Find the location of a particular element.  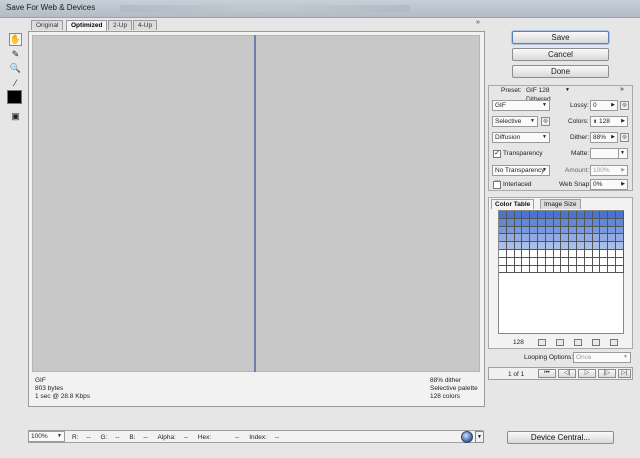

zoom-select: 100% ▼ is located at coordinates (46, 436).